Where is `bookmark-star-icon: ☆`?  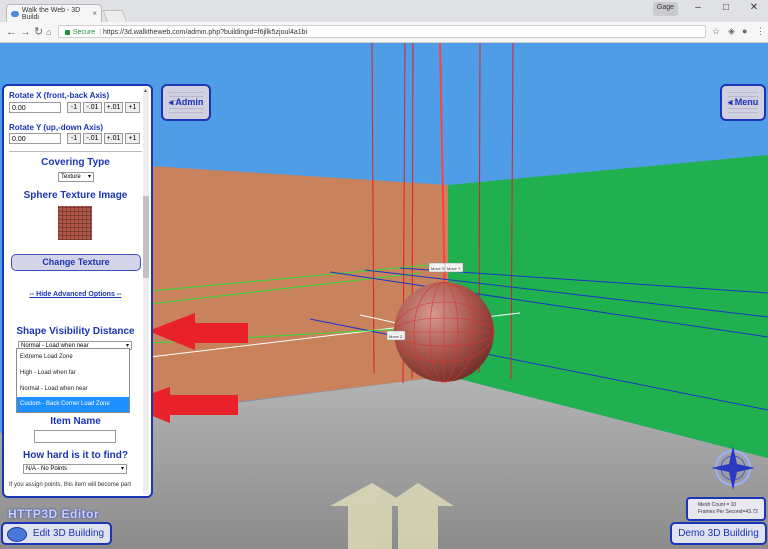 bookmark-star-icon: ☆ is located at coordinates (716, 31).